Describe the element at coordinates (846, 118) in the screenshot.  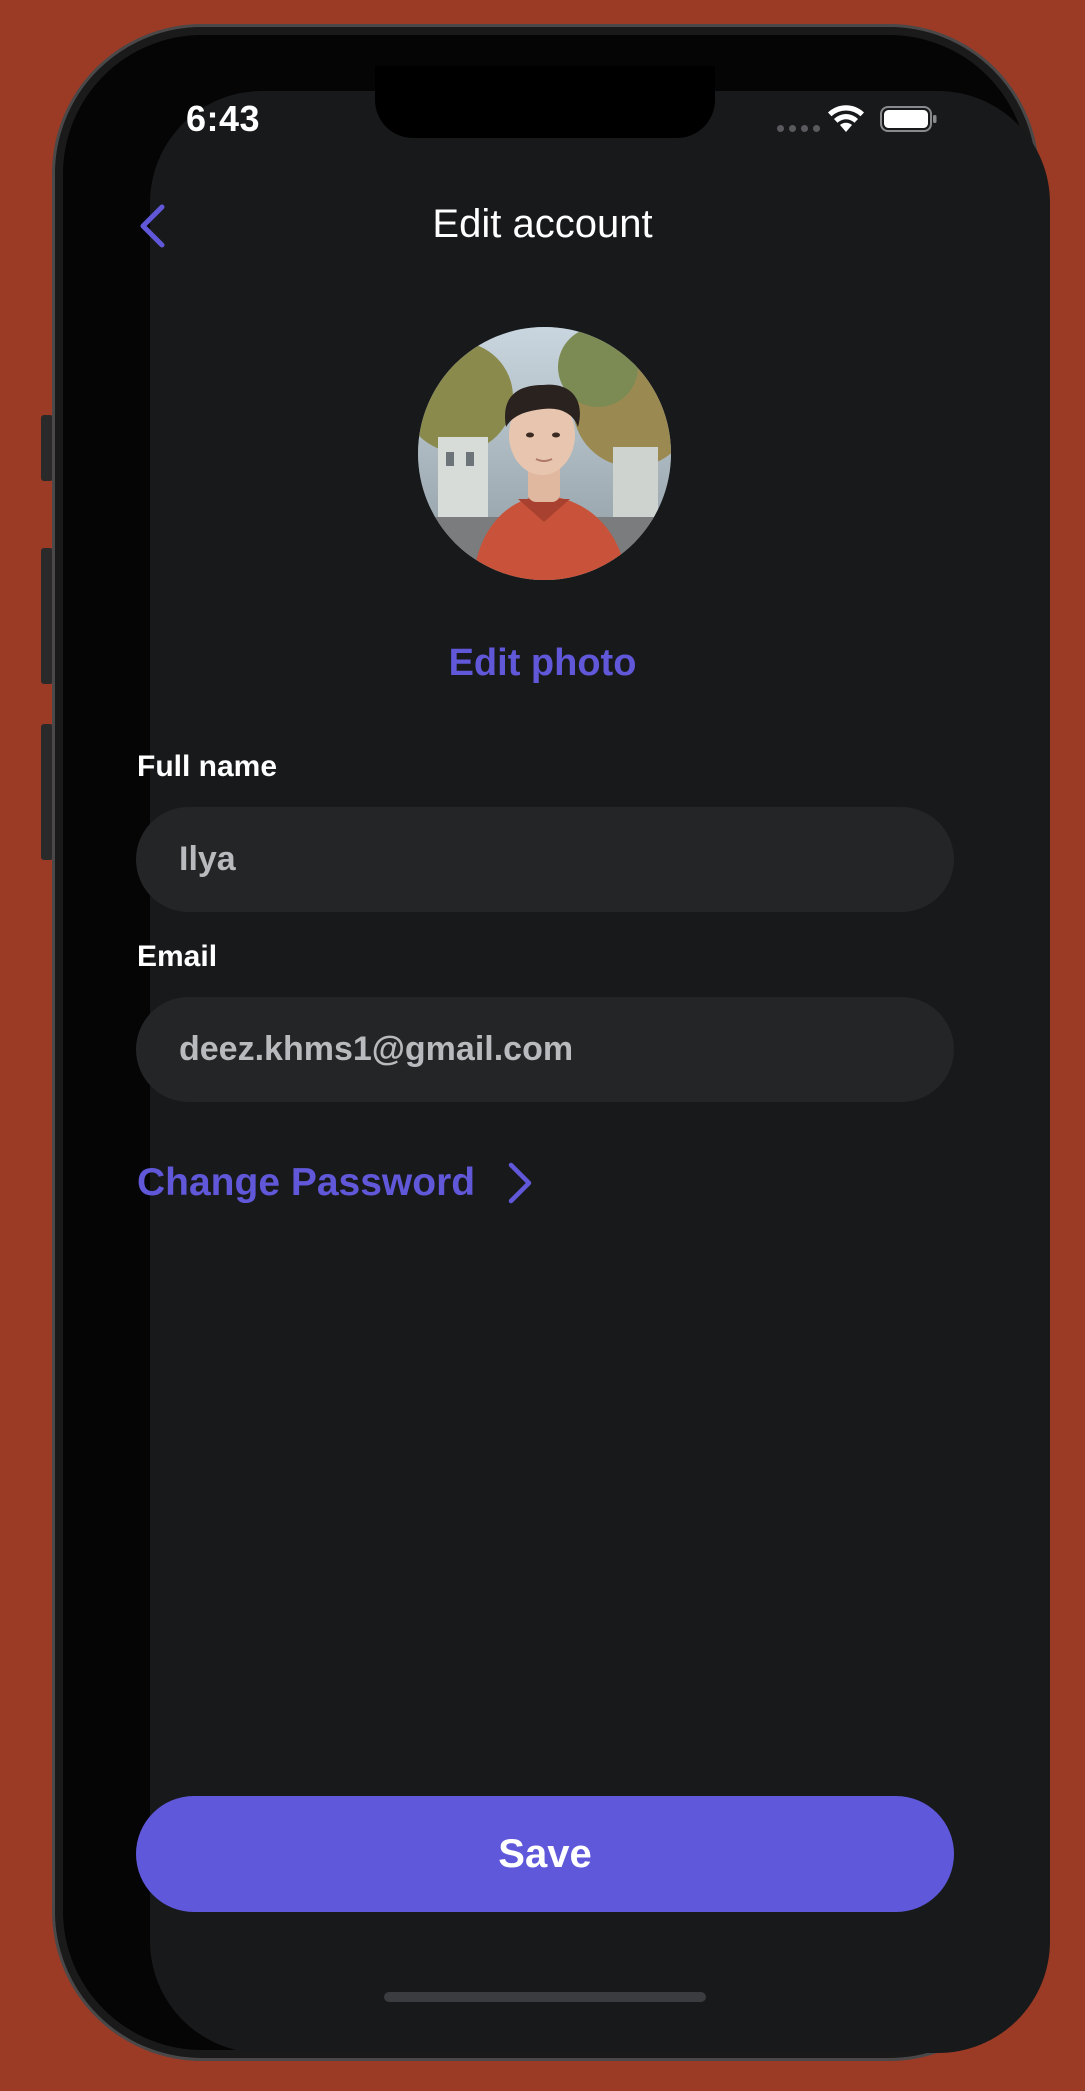
I see `wifi-icon` at that location.